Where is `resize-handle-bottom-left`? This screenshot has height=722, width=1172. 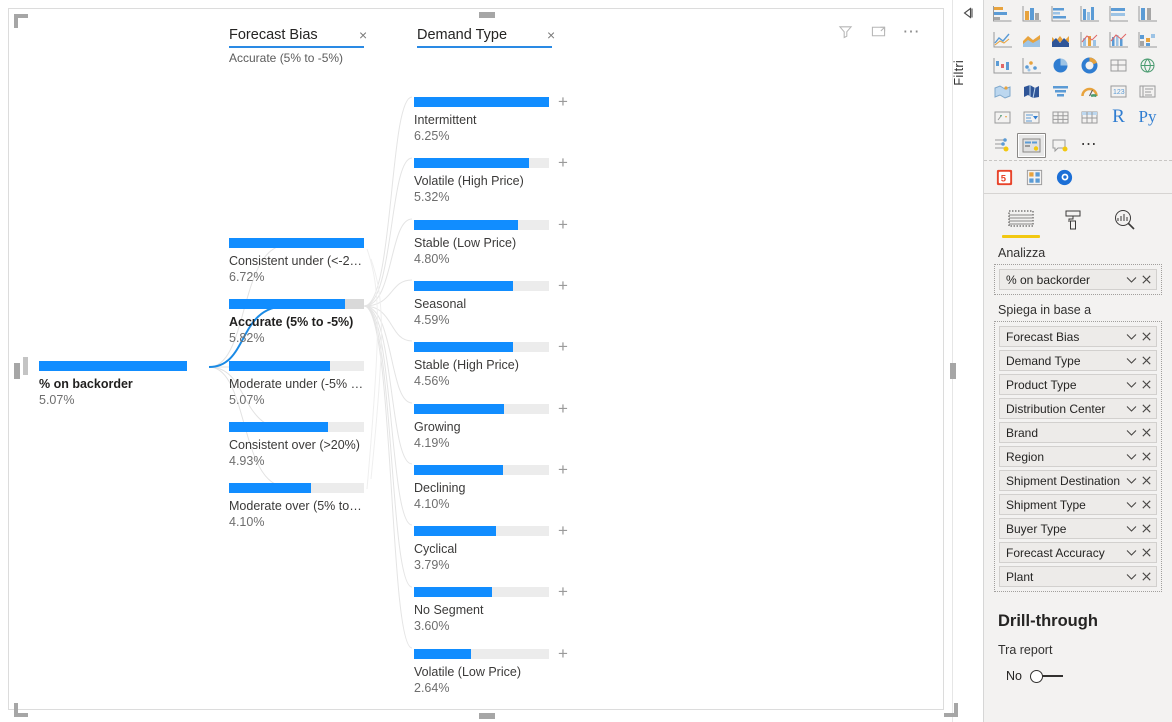
resize-handle-bottom-left is located at coordinates (21, 710).